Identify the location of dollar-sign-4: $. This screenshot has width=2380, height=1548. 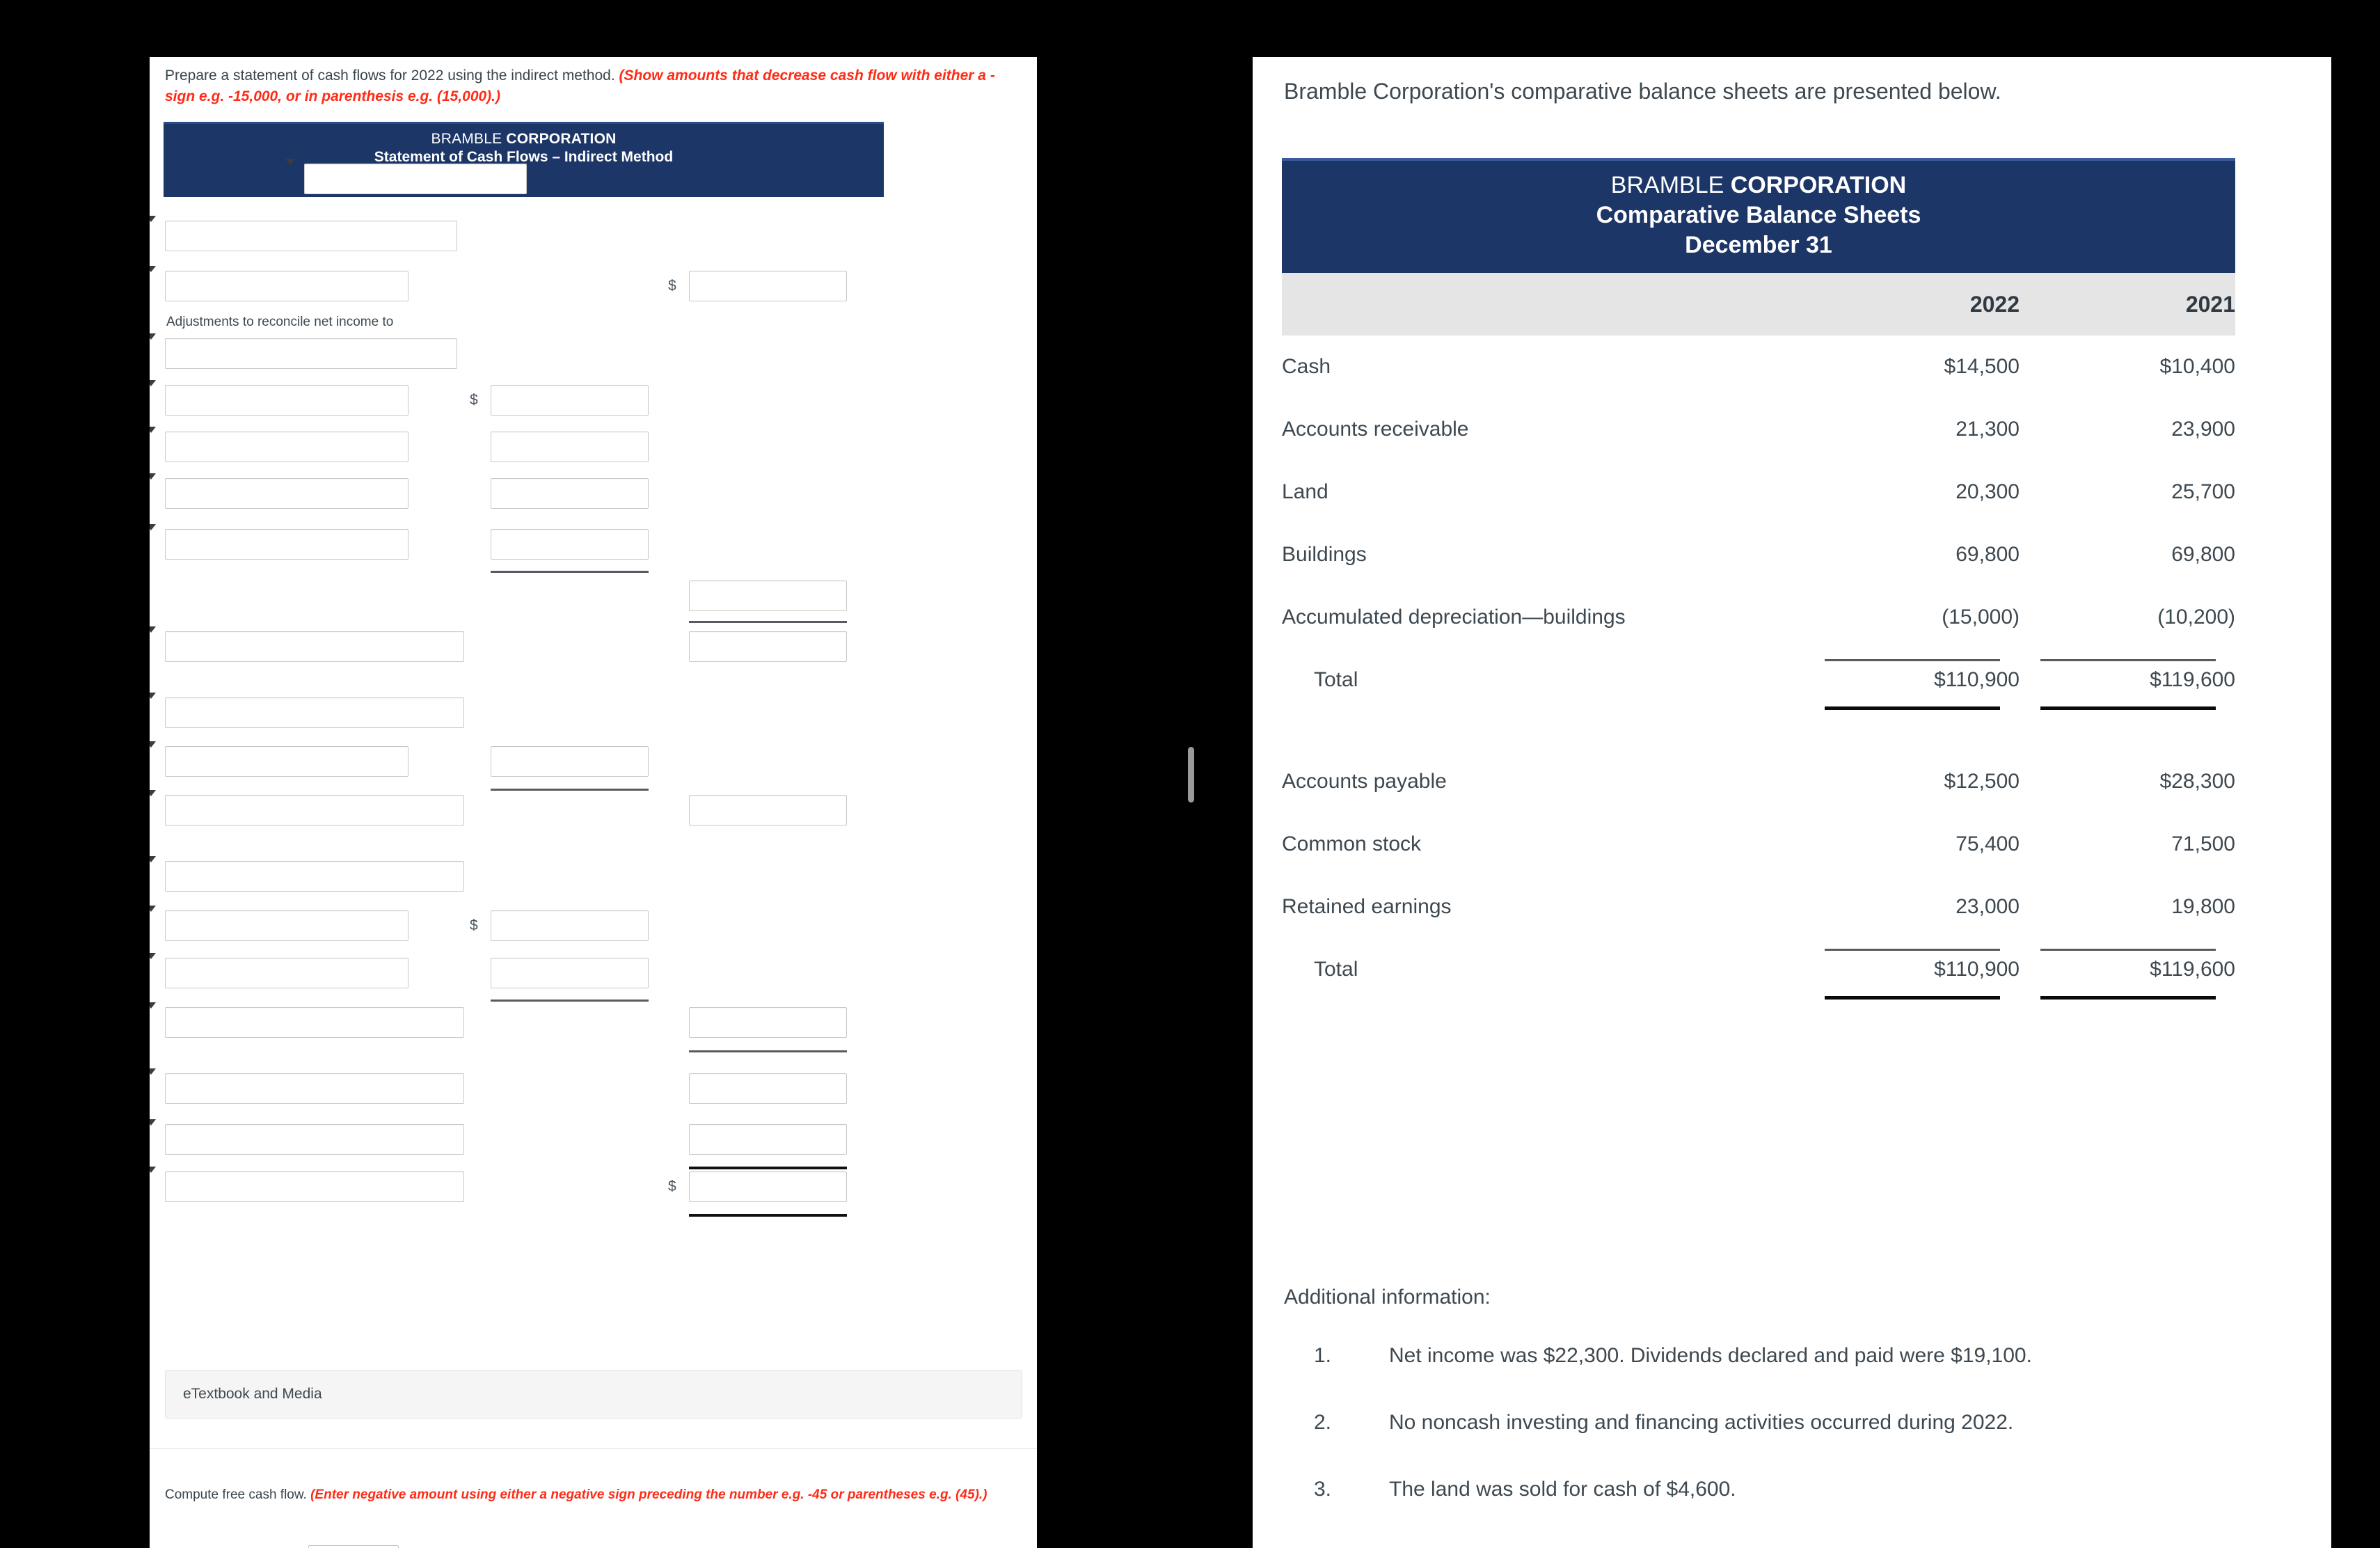
(672, 1186).